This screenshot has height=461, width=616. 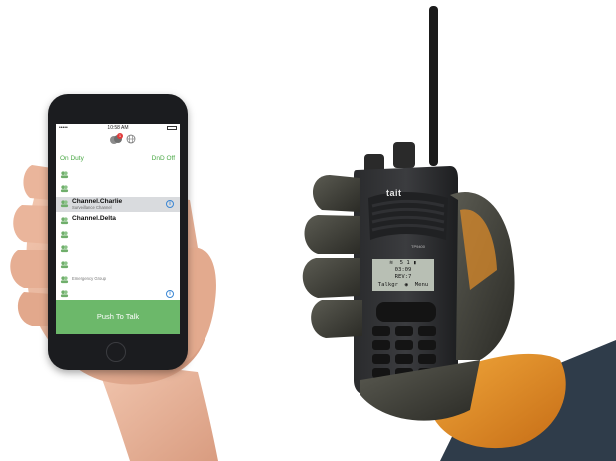 I want to click on radio-brand-logo: tait, so click(x=394, y=193).